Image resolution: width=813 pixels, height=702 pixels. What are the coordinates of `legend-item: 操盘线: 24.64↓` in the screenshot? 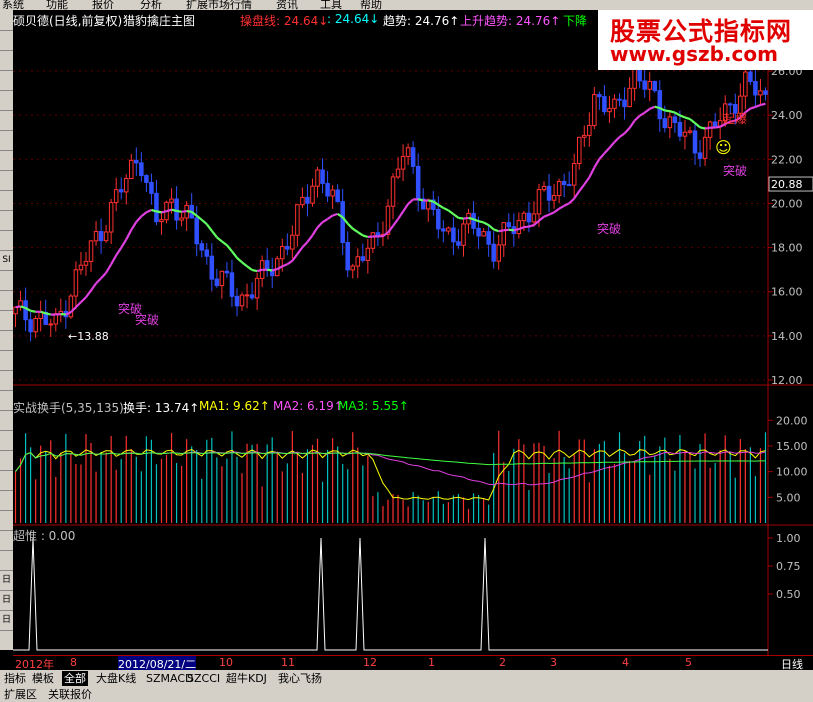 It's located at (284, 21).